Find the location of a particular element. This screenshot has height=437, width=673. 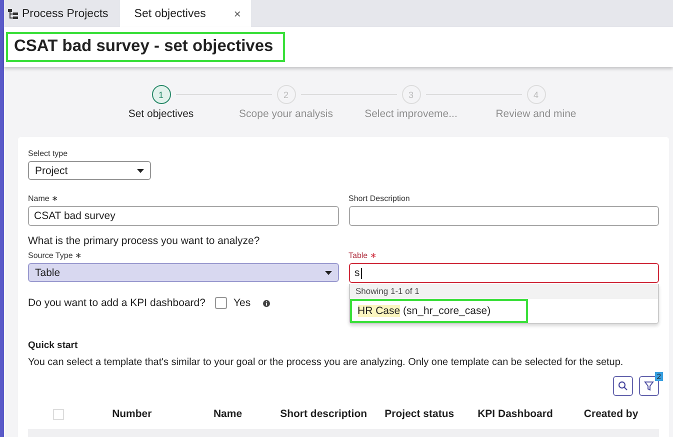

short-description-field is located at coordinates (503, 216).